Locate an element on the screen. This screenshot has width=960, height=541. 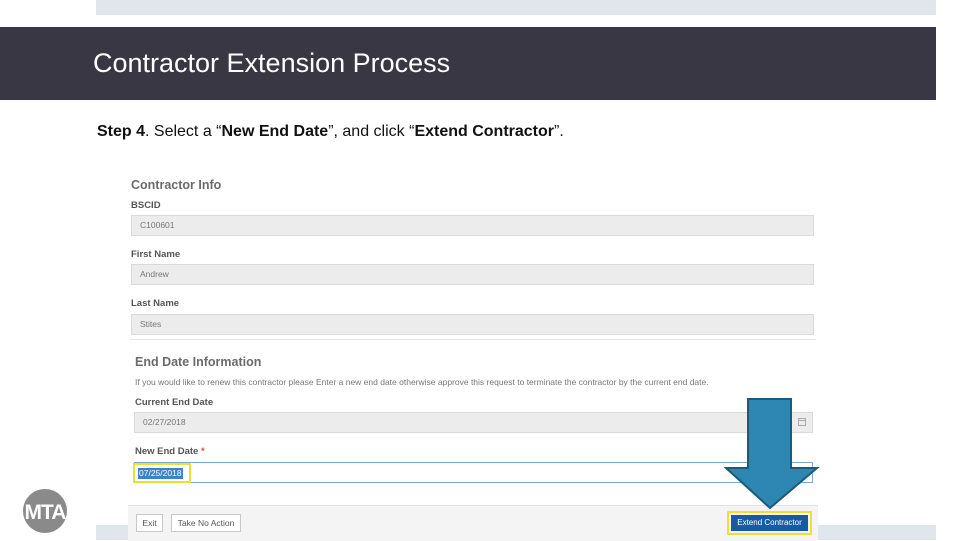
instruction-text-a: . Select a “ is located at coordinates (183, 131).